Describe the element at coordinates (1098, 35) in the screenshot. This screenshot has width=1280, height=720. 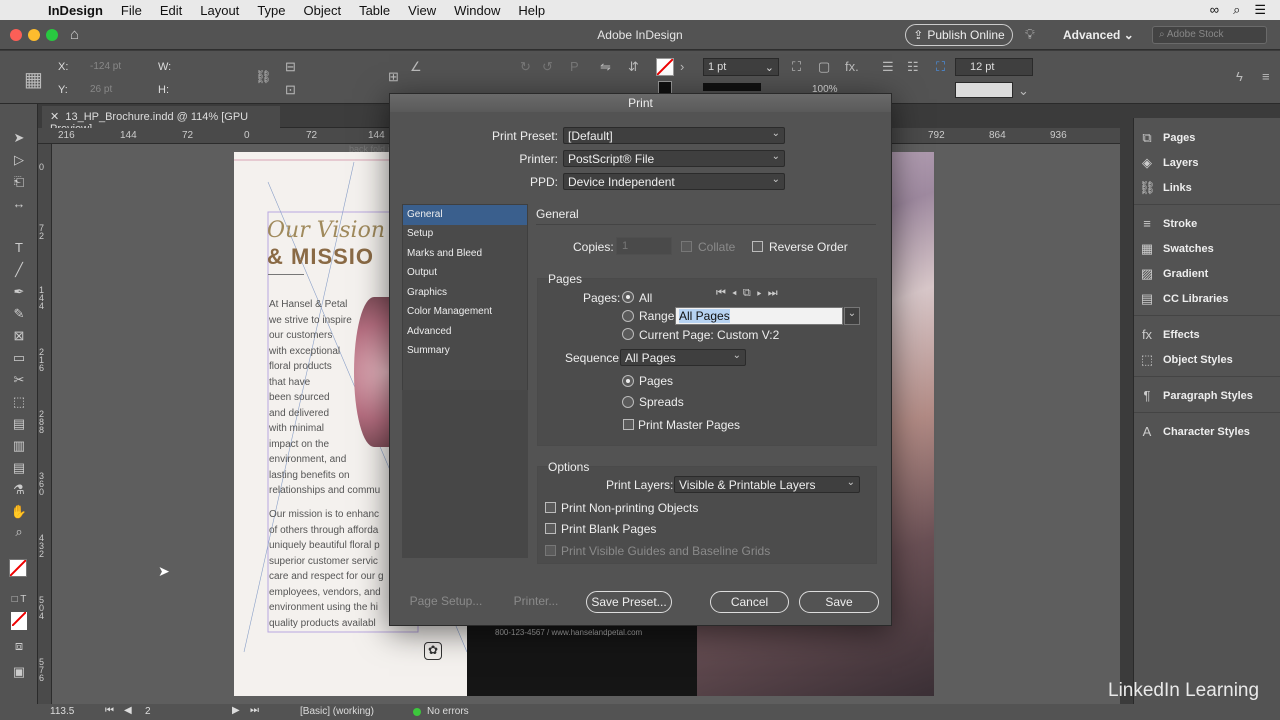
I see `workspace-switcher: Advanced ⌄` at that location.